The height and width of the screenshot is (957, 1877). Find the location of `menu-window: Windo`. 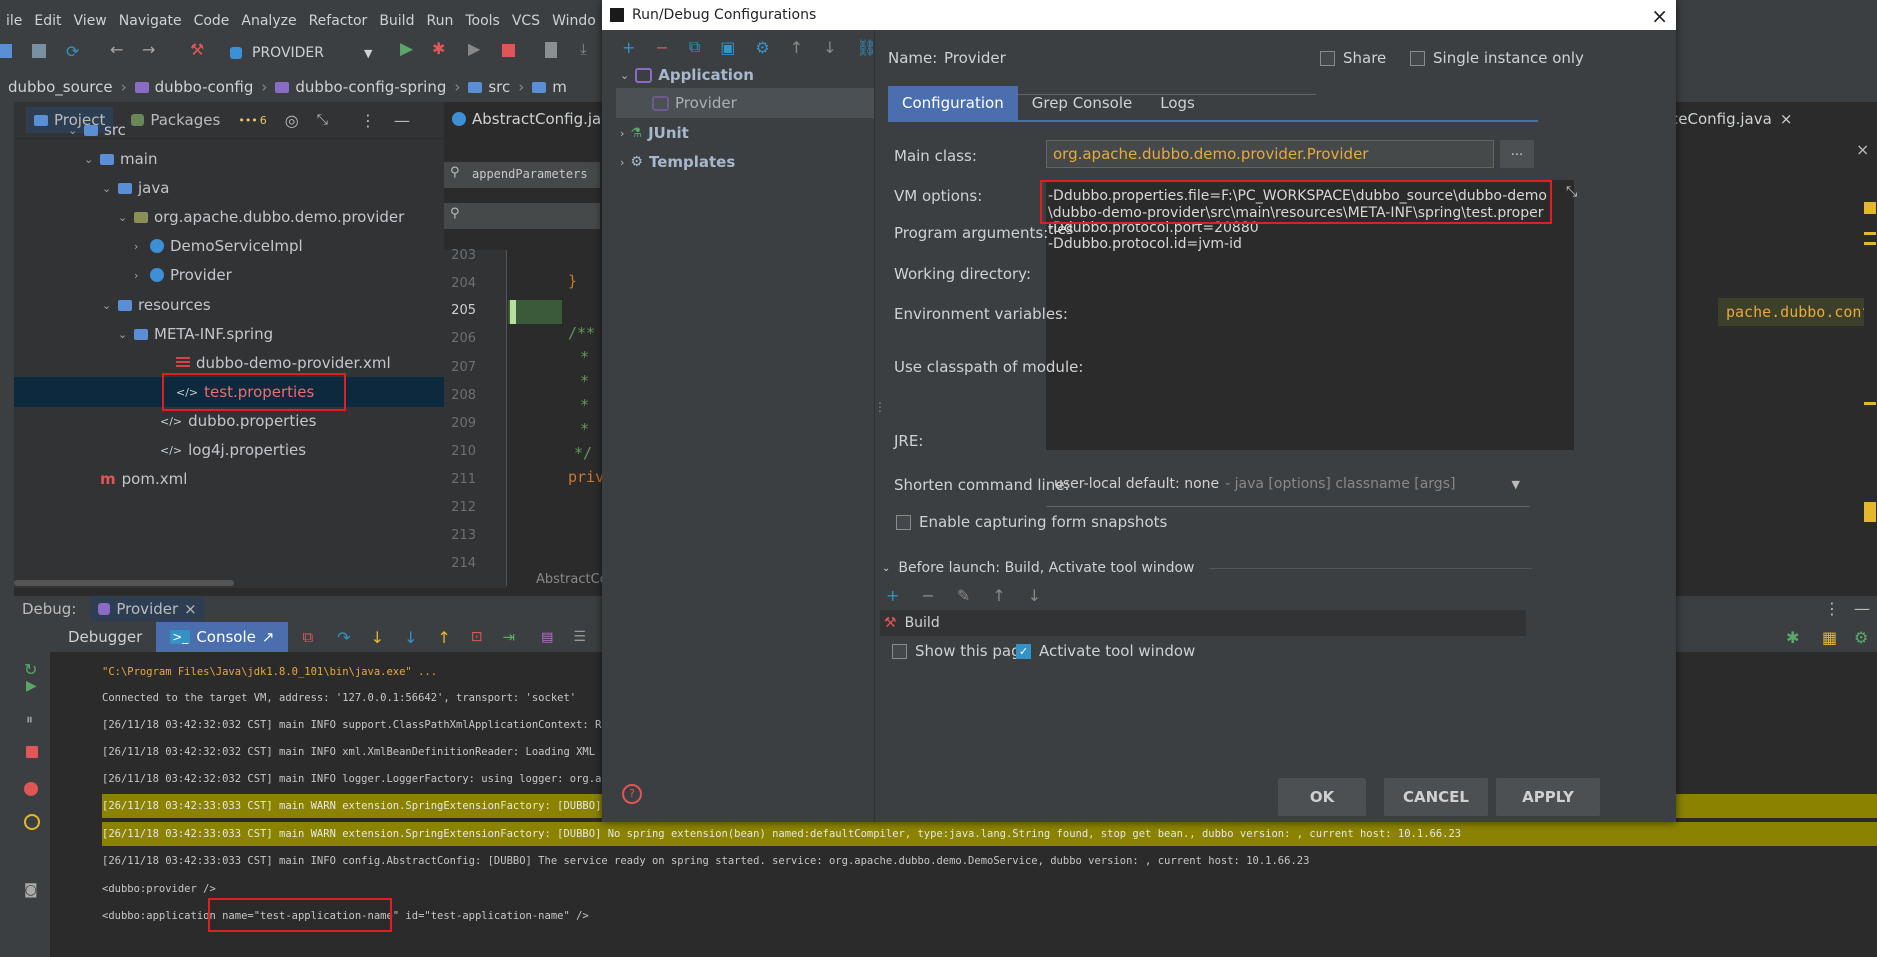

menu-window: Windo is located at coordinates (574, 21).